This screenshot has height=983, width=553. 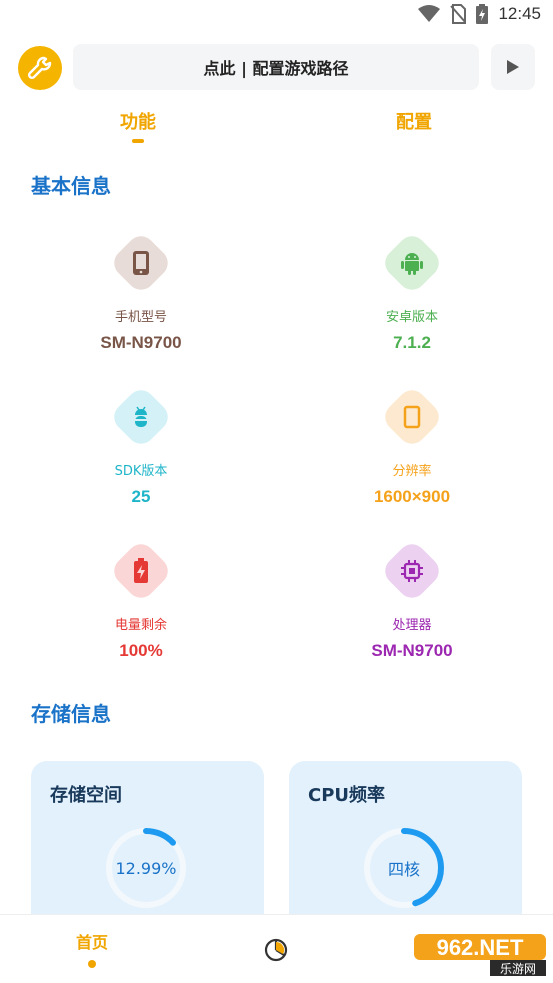 What do you see at coordinates (71, 186) in the screenshot?
I see `basic-info-title: 基本信息` at bounding box center [71, 186].